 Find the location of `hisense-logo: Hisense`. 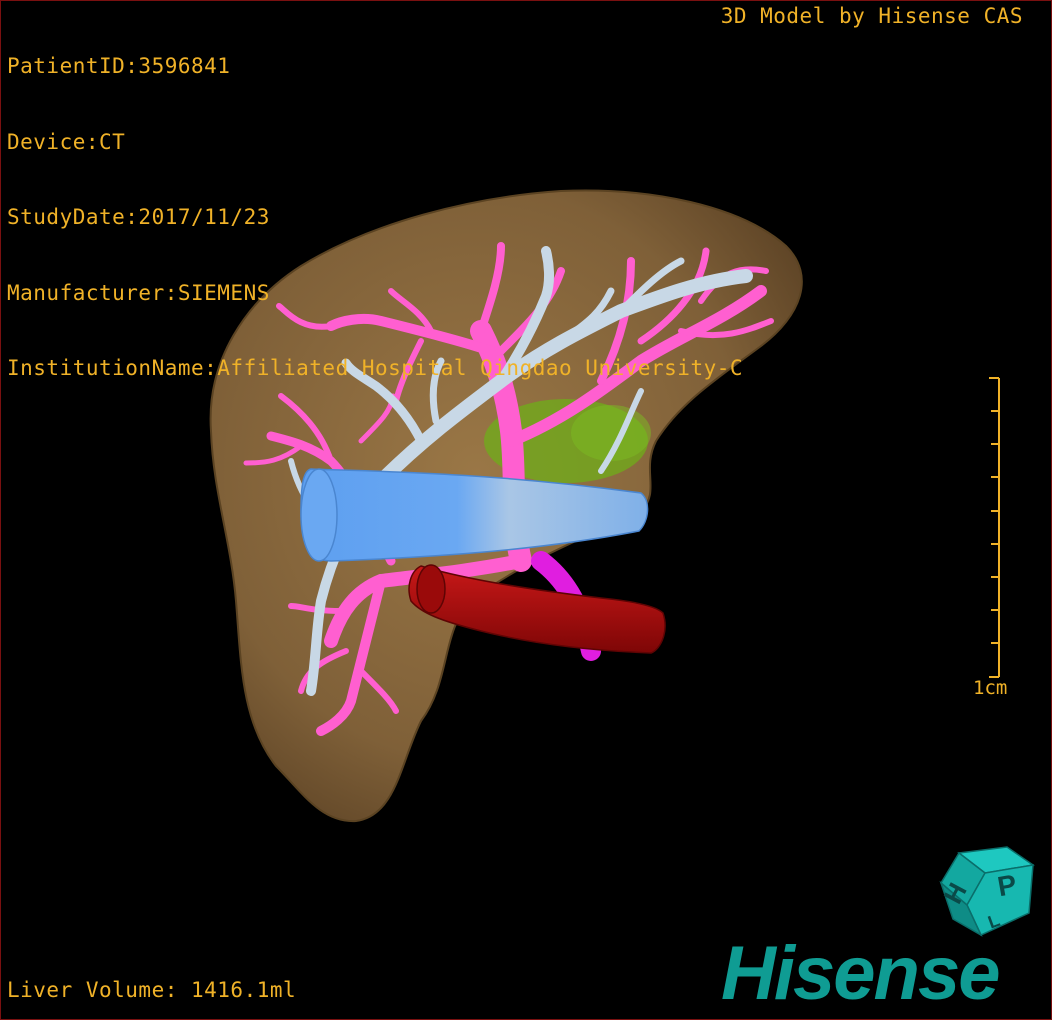

hisense-logo: Hisense is located at coordinates (860, 973).